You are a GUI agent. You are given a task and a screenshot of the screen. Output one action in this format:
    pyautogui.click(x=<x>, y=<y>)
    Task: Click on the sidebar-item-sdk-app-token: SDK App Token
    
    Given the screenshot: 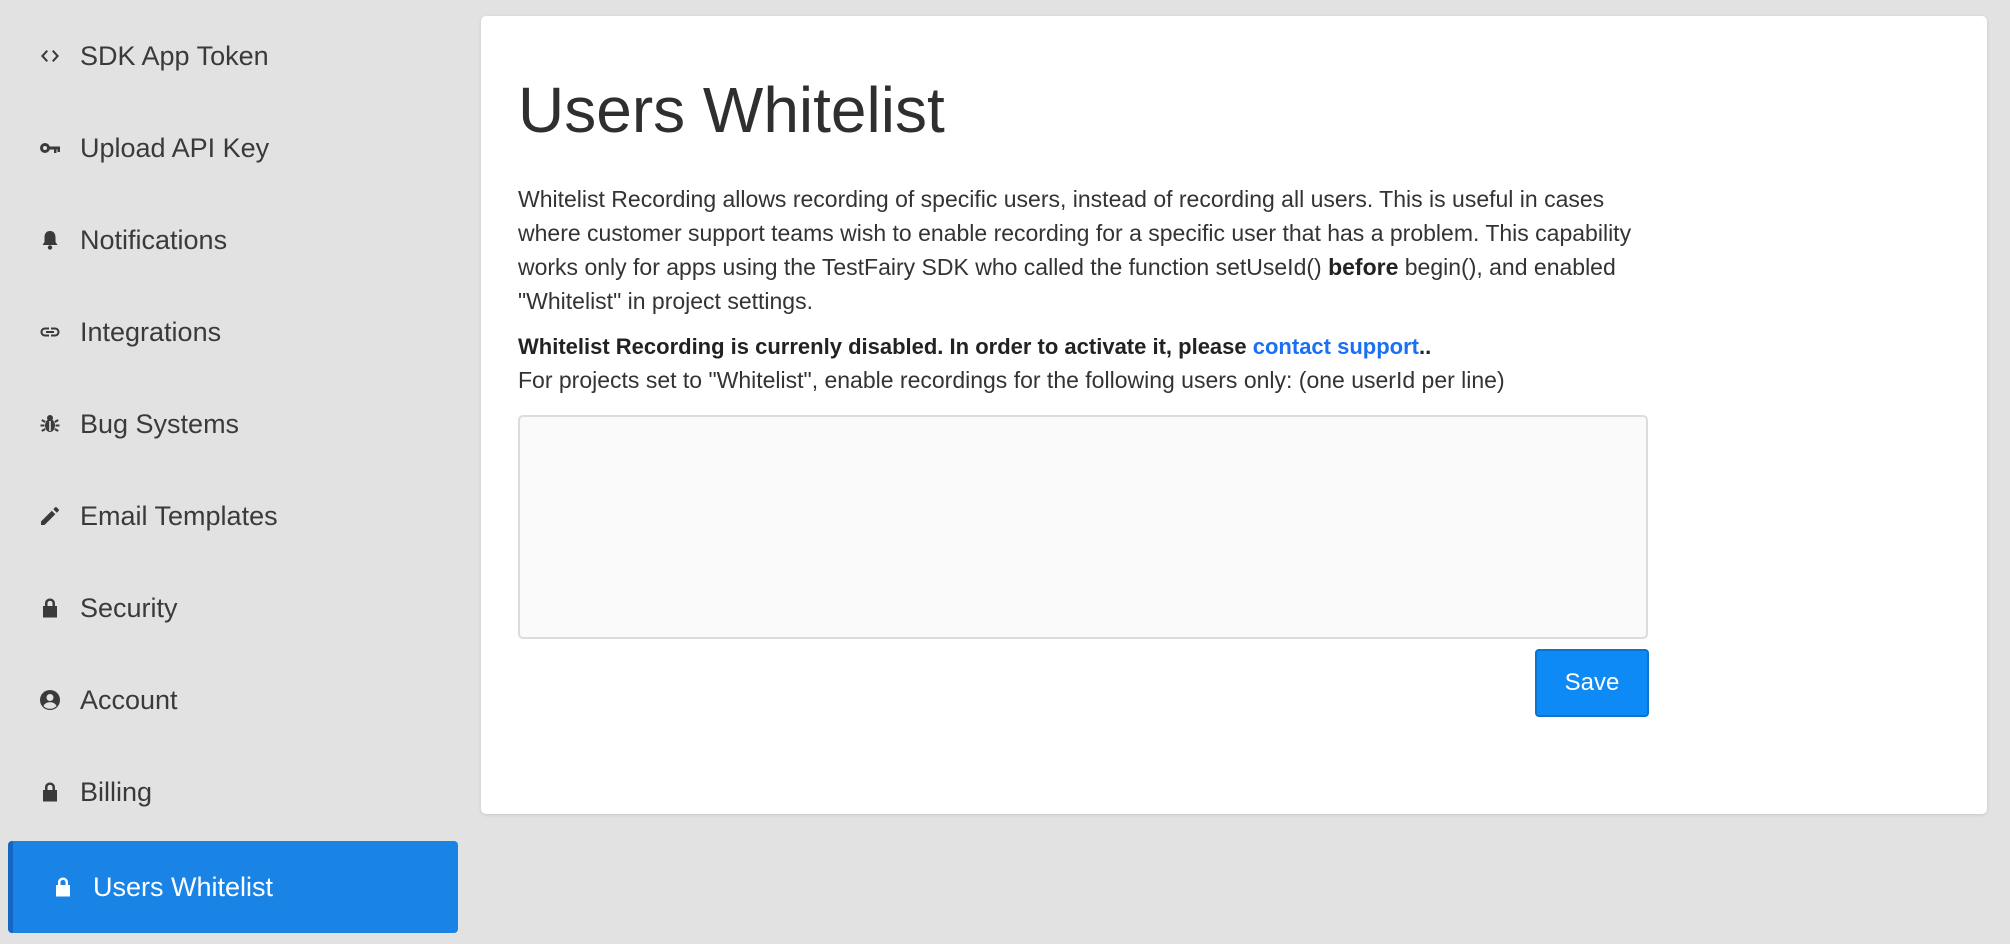 What is the action you would take?
    pyautogui.click(x=233, y=56)
    